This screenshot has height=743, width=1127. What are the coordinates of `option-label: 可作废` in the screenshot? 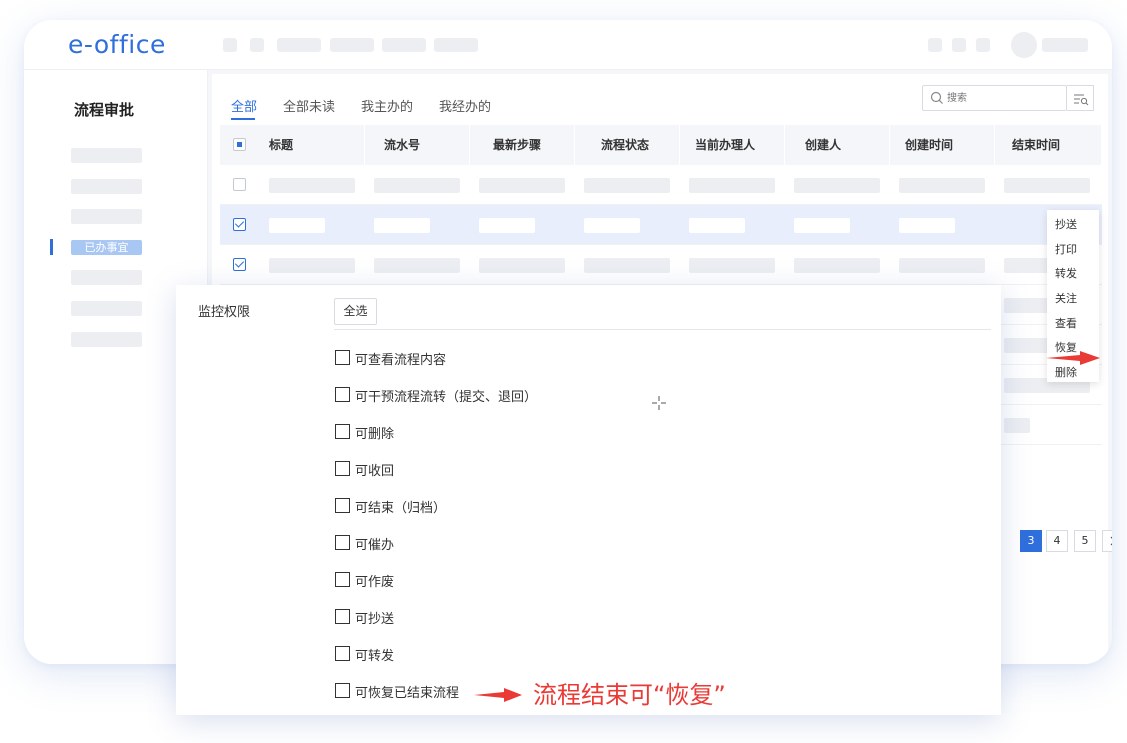 It's located at (375, 582).